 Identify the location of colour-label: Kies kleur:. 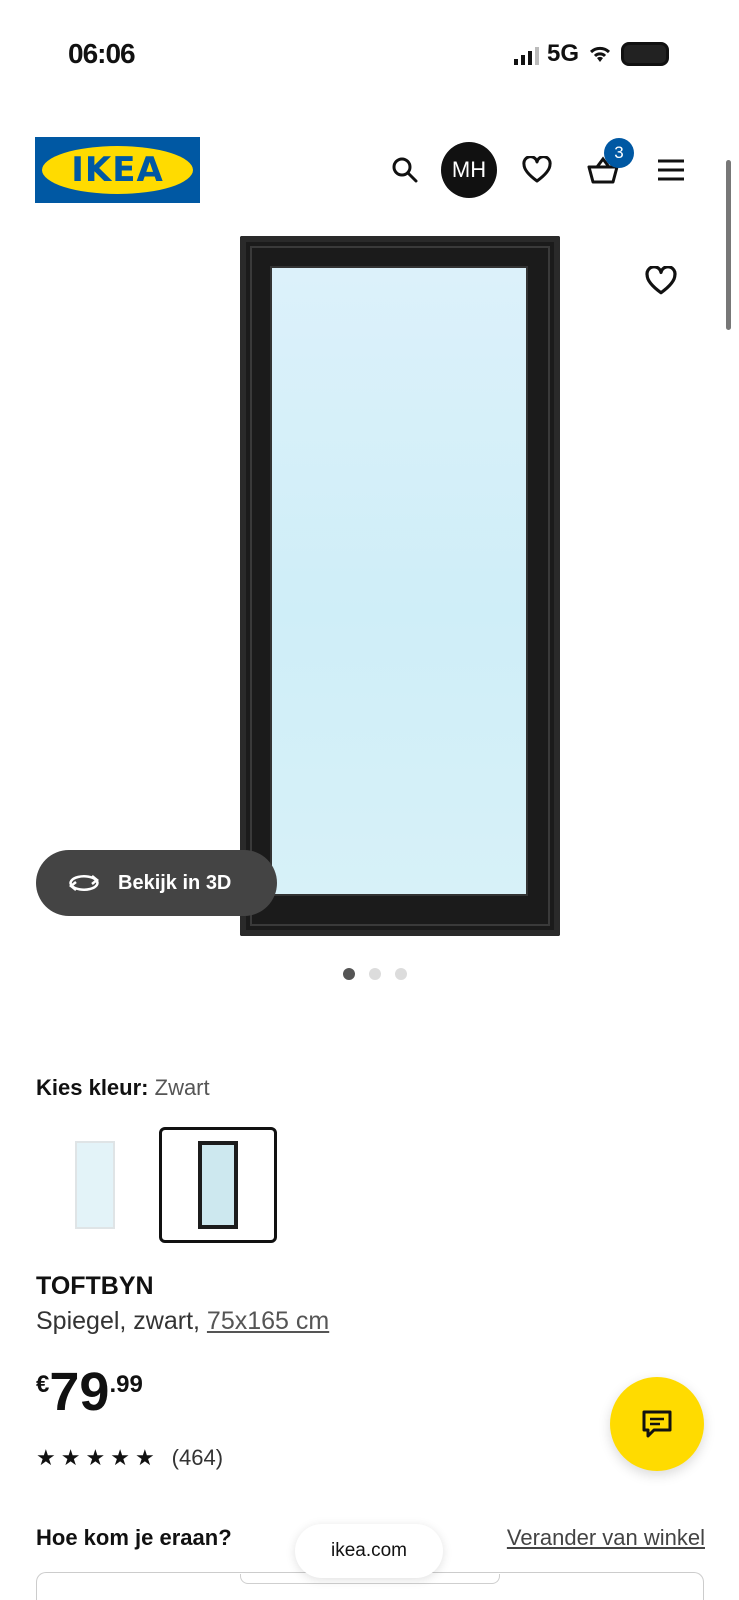
(92, 1087).